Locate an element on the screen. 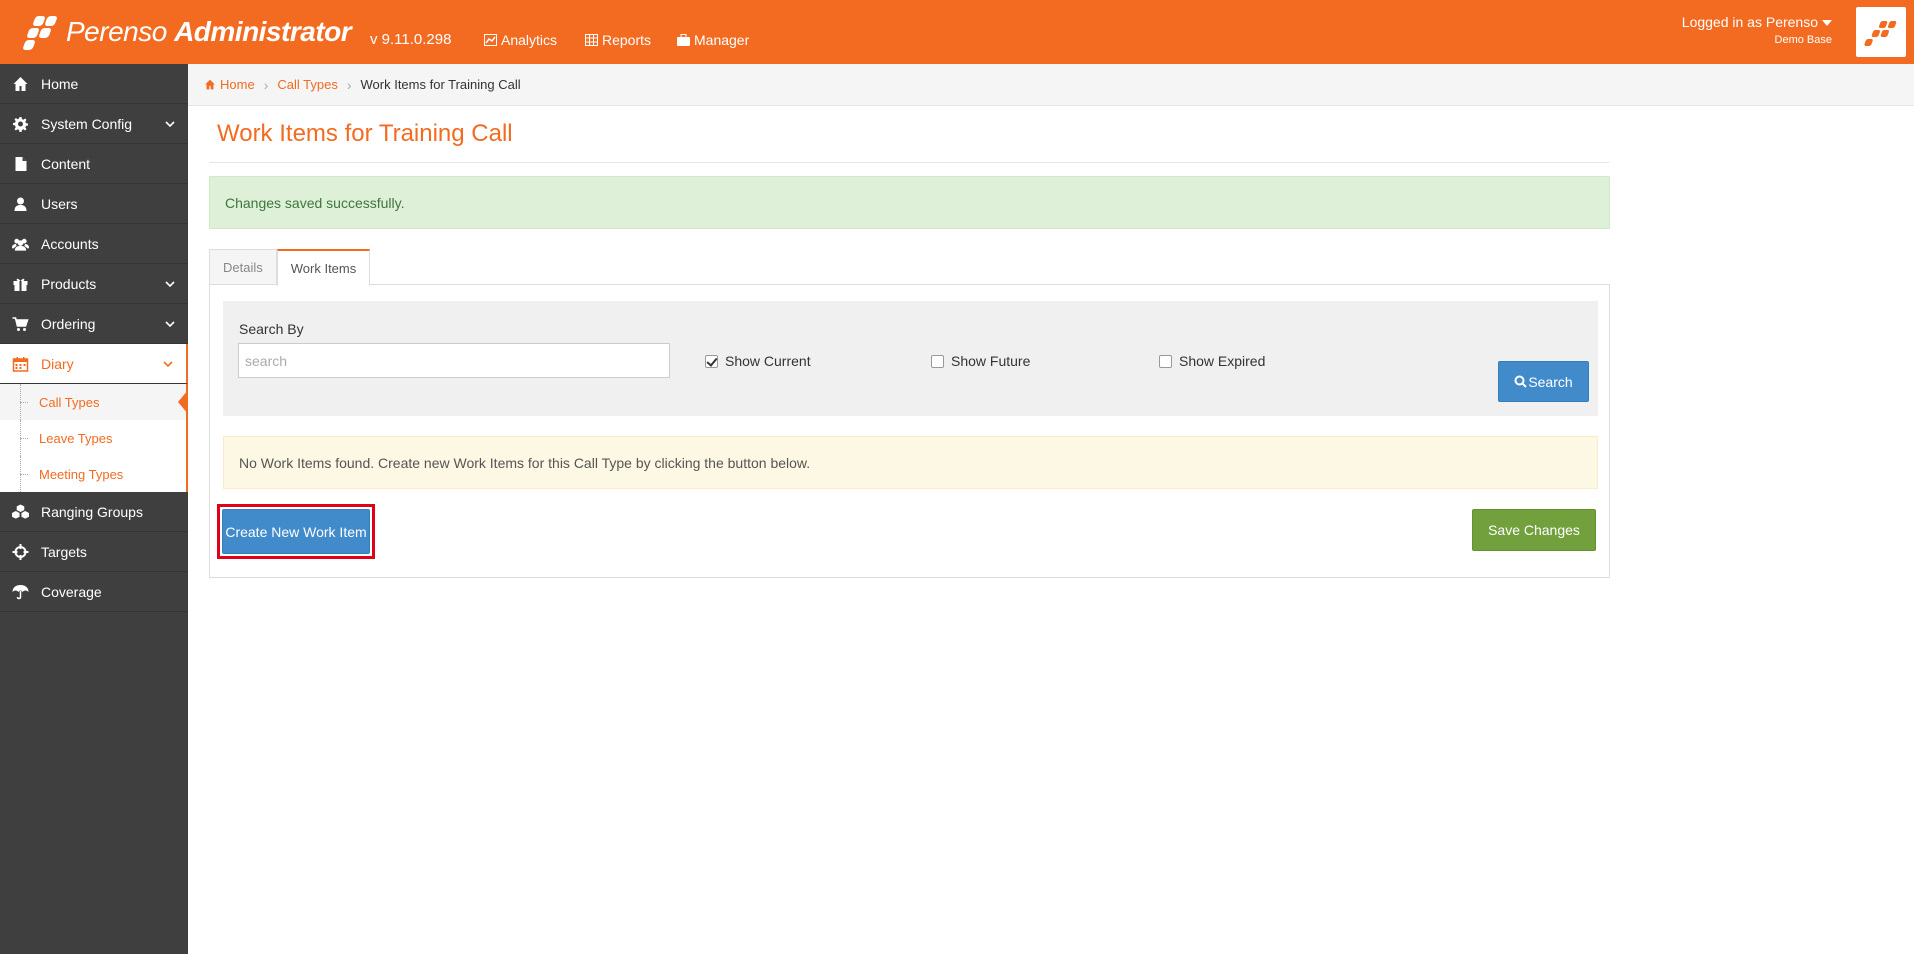 The width and height of the screenshot is (1914, 954). user-label: Logged in as Perenso is located at coordinates (1749, 22).